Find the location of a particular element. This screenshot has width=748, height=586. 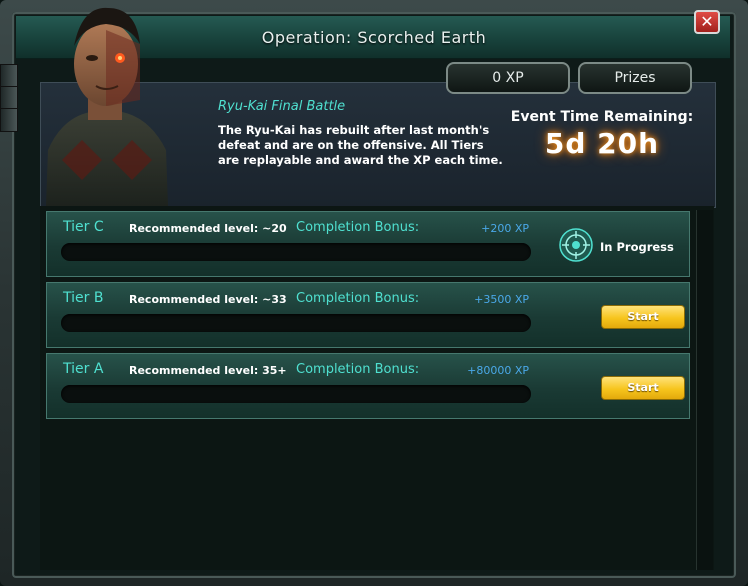

start-tier-a-button: Start is located at coordinates (643, 388).